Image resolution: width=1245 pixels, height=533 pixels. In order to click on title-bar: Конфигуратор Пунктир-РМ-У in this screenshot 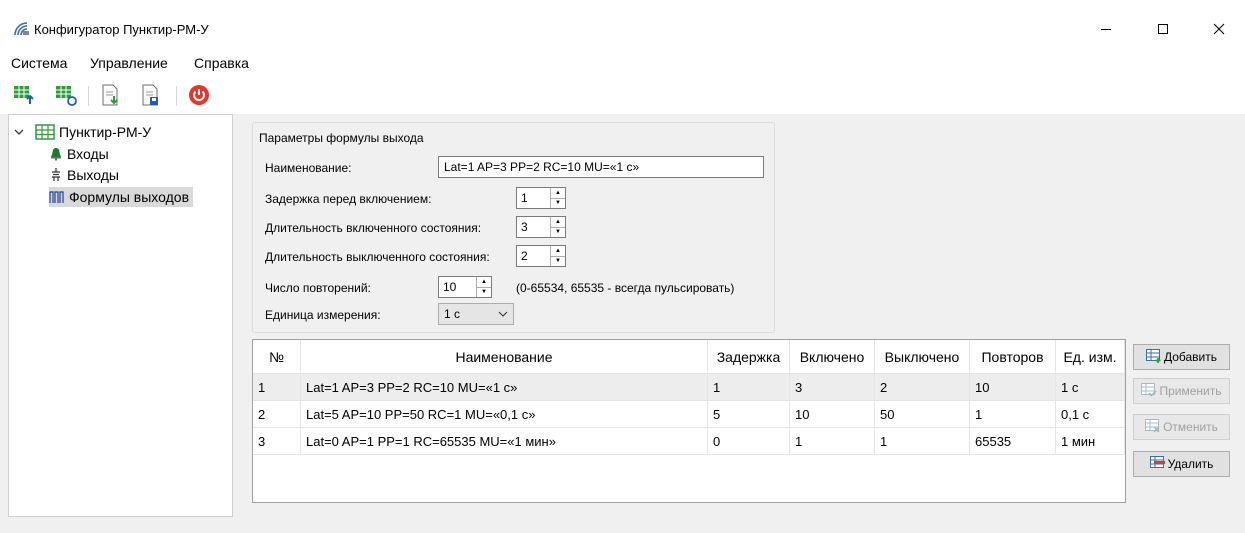, I will do `click(622, 24)`.